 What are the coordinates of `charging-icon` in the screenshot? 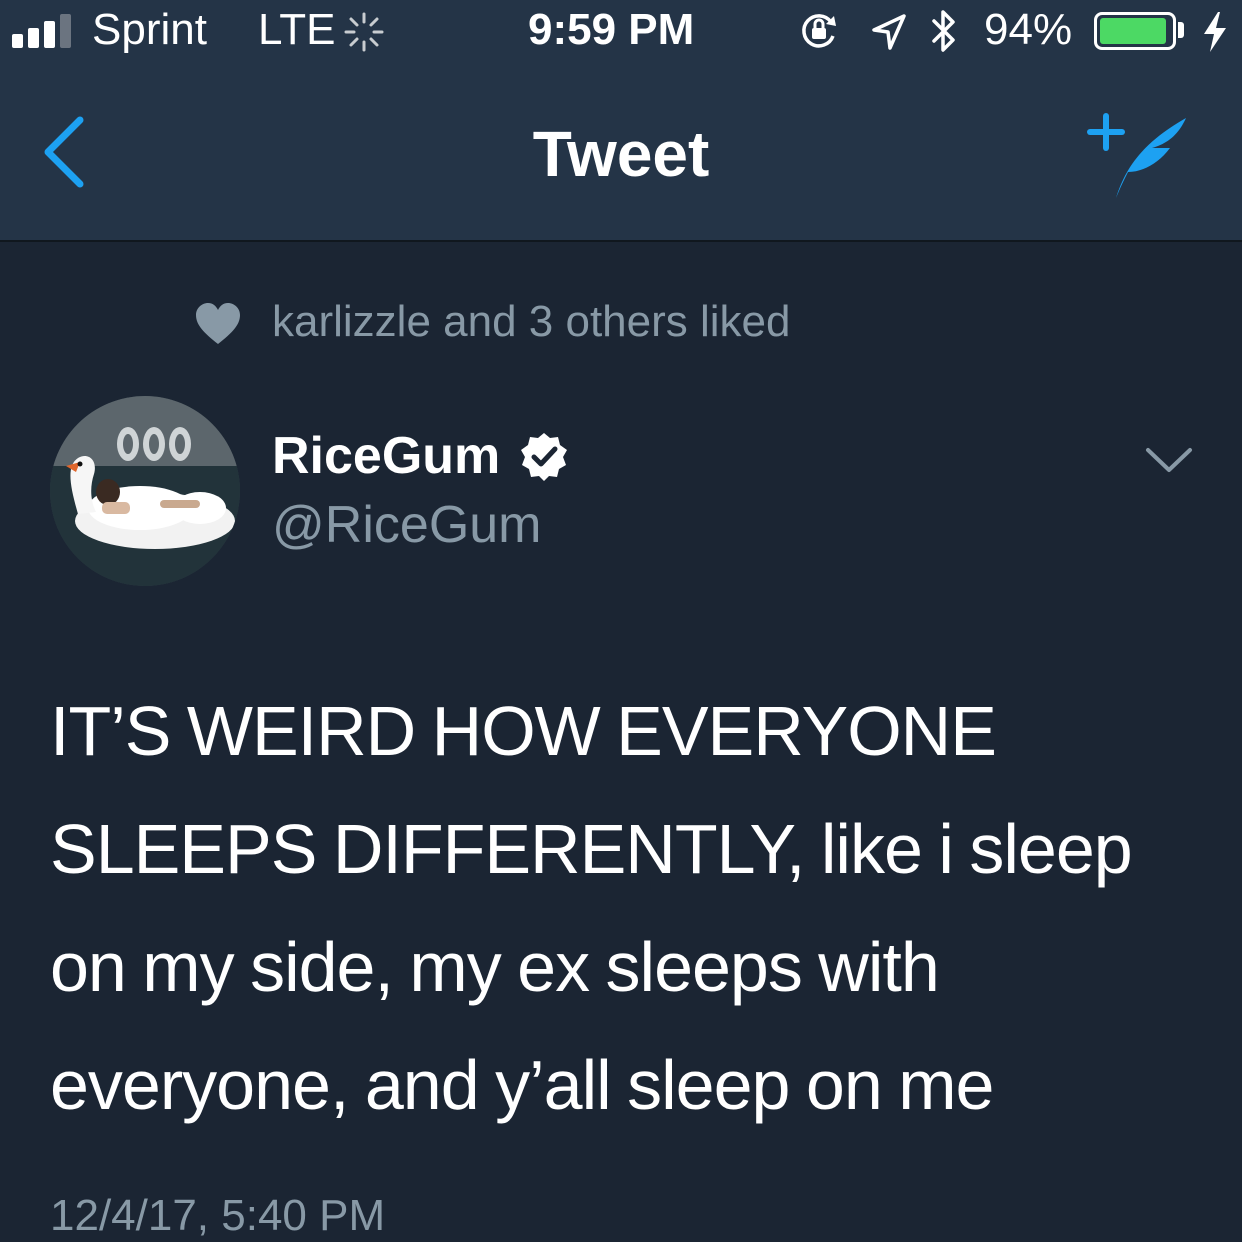 It's located at (1215, 32).